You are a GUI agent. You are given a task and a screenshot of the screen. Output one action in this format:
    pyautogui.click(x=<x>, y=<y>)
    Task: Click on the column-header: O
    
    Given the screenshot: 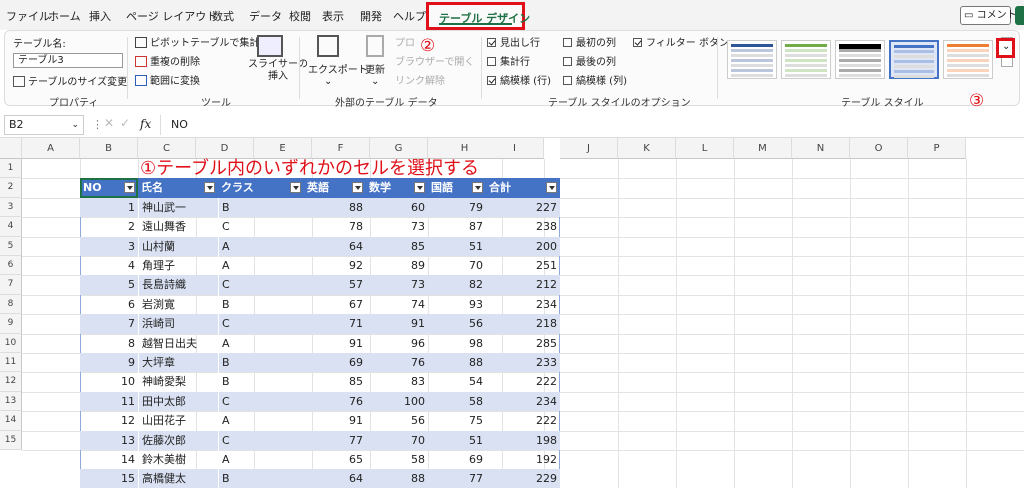 What is the action you would take?
    pyautogui.click(x=879, y=148)
    